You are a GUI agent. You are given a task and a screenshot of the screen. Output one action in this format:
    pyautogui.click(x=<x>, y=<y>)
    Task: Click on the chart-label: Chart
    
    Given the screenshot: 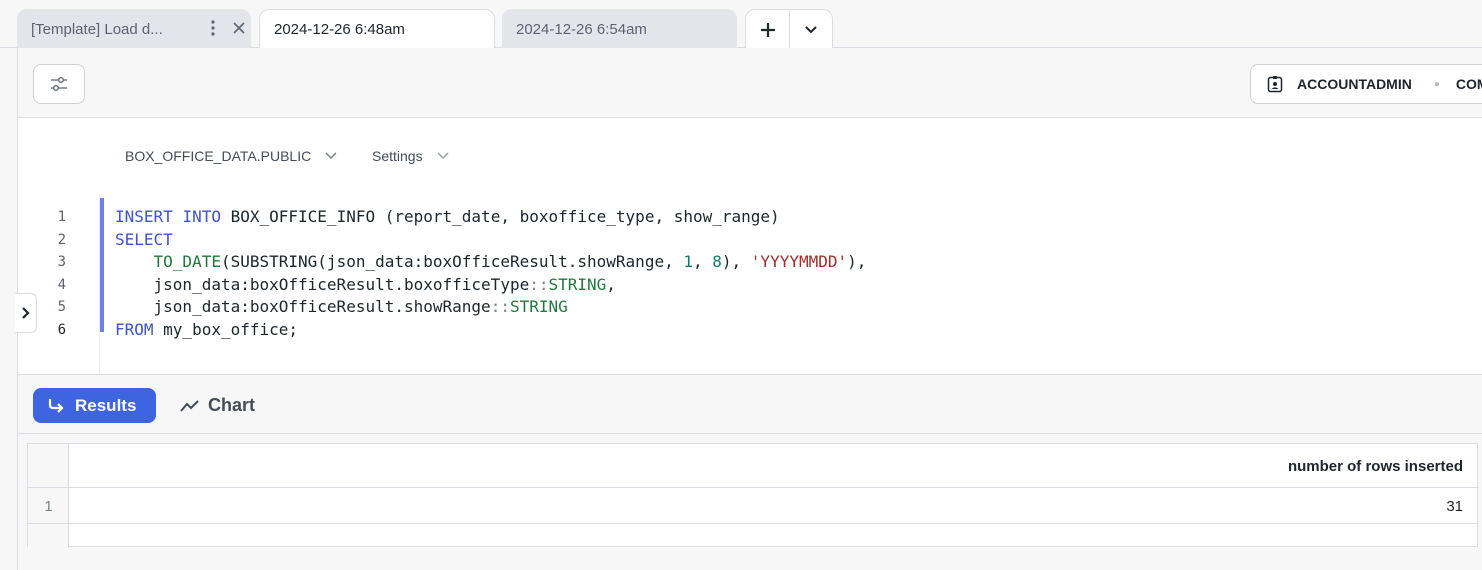 What is the action you would take?
    pyautogui.click(x=232, y=405)
    